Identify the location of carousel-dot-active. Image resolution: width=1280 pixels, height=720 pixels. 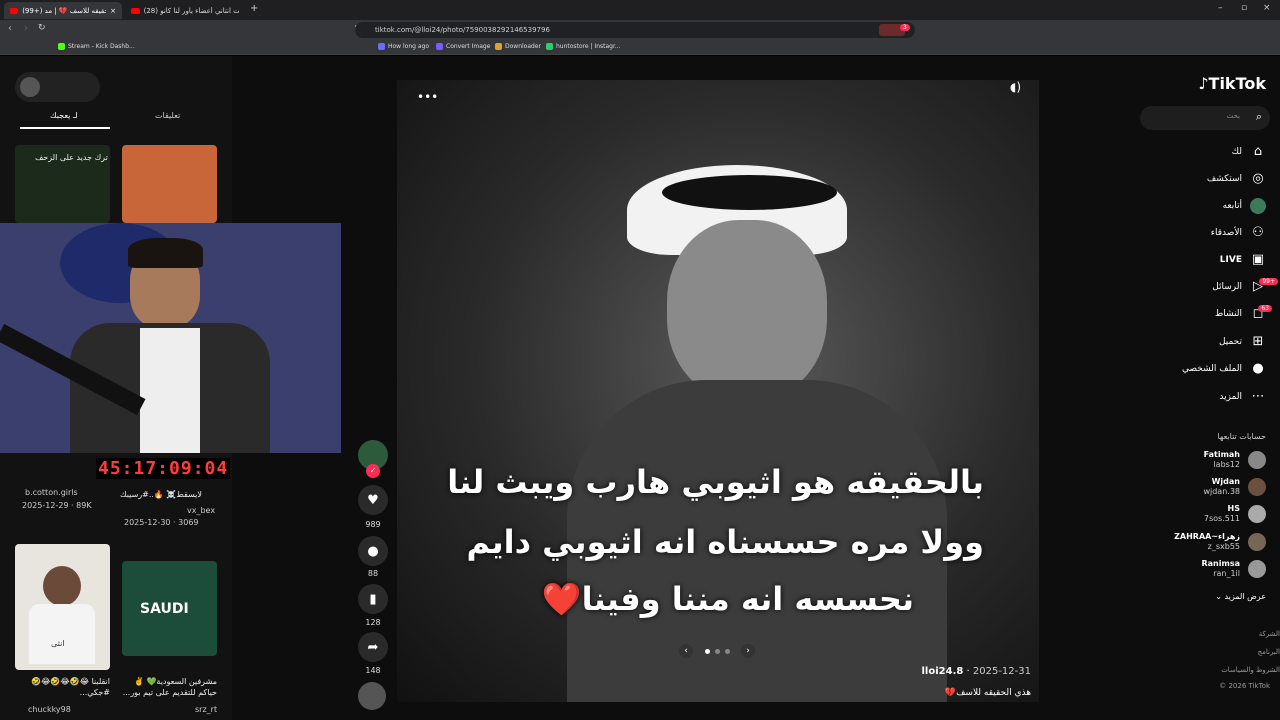
(707, 651).